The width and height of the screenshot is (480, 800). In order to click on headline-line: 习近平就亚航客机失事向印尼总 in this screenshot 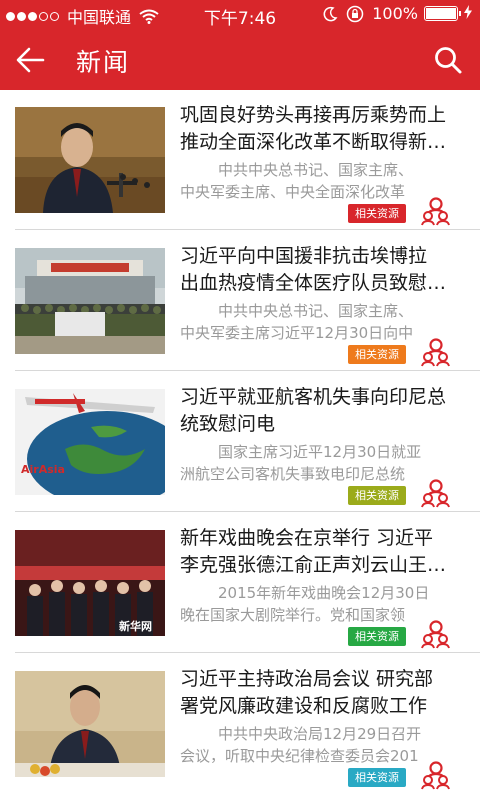, I will do `click(313, 397)`.